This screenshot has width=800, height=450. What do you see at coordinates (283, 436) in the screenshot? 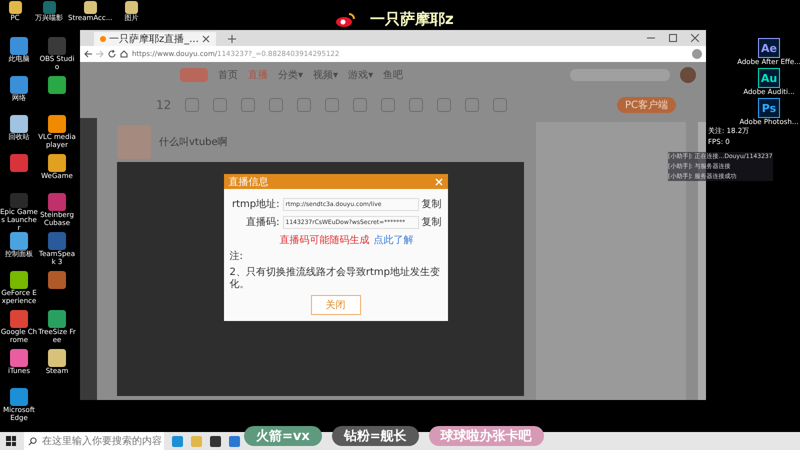
I see `overlay-banner: 火箭=vx` at bounding box center [283, 436].